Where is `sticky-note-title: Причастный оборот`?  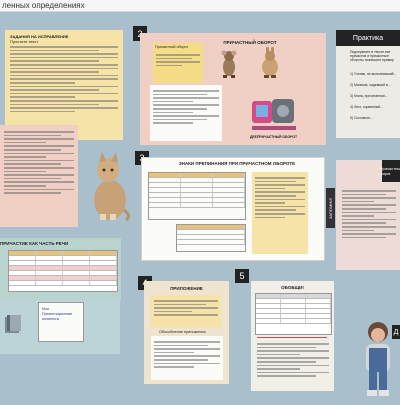 sticky-note-title: Причастный оборот is located at coordinates (172, 47).